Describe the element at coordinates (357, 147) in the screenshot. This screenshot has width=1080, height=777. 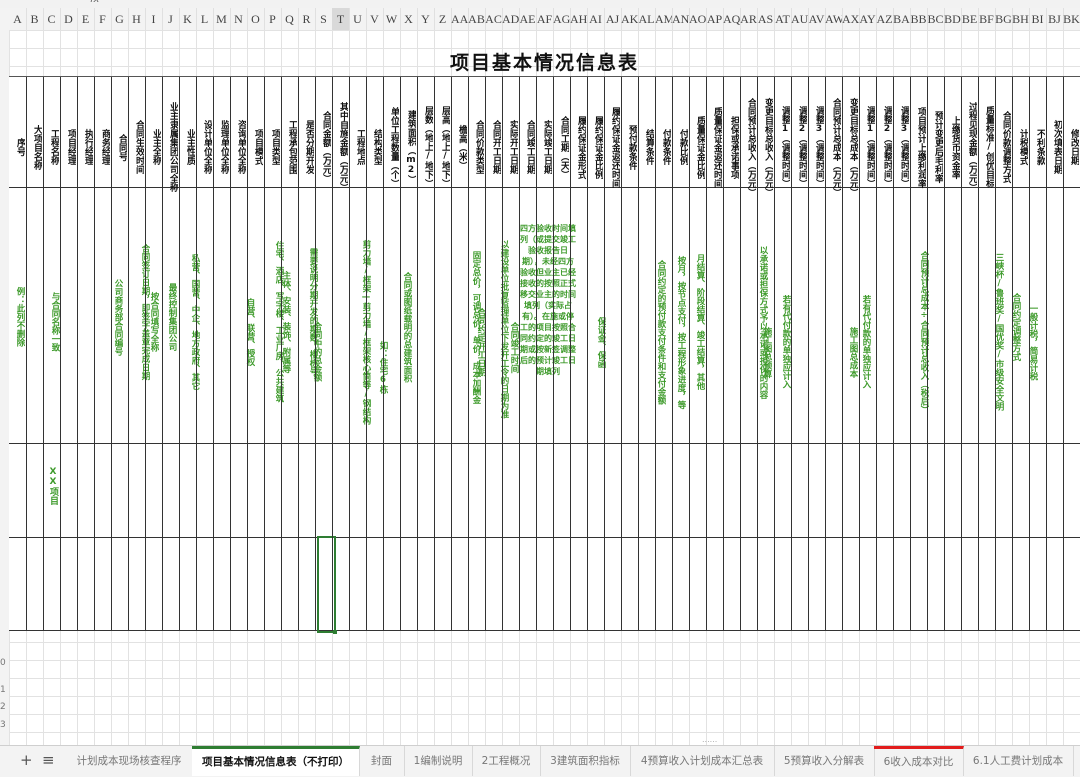
I see `header-cell: 工程地点` at that location.